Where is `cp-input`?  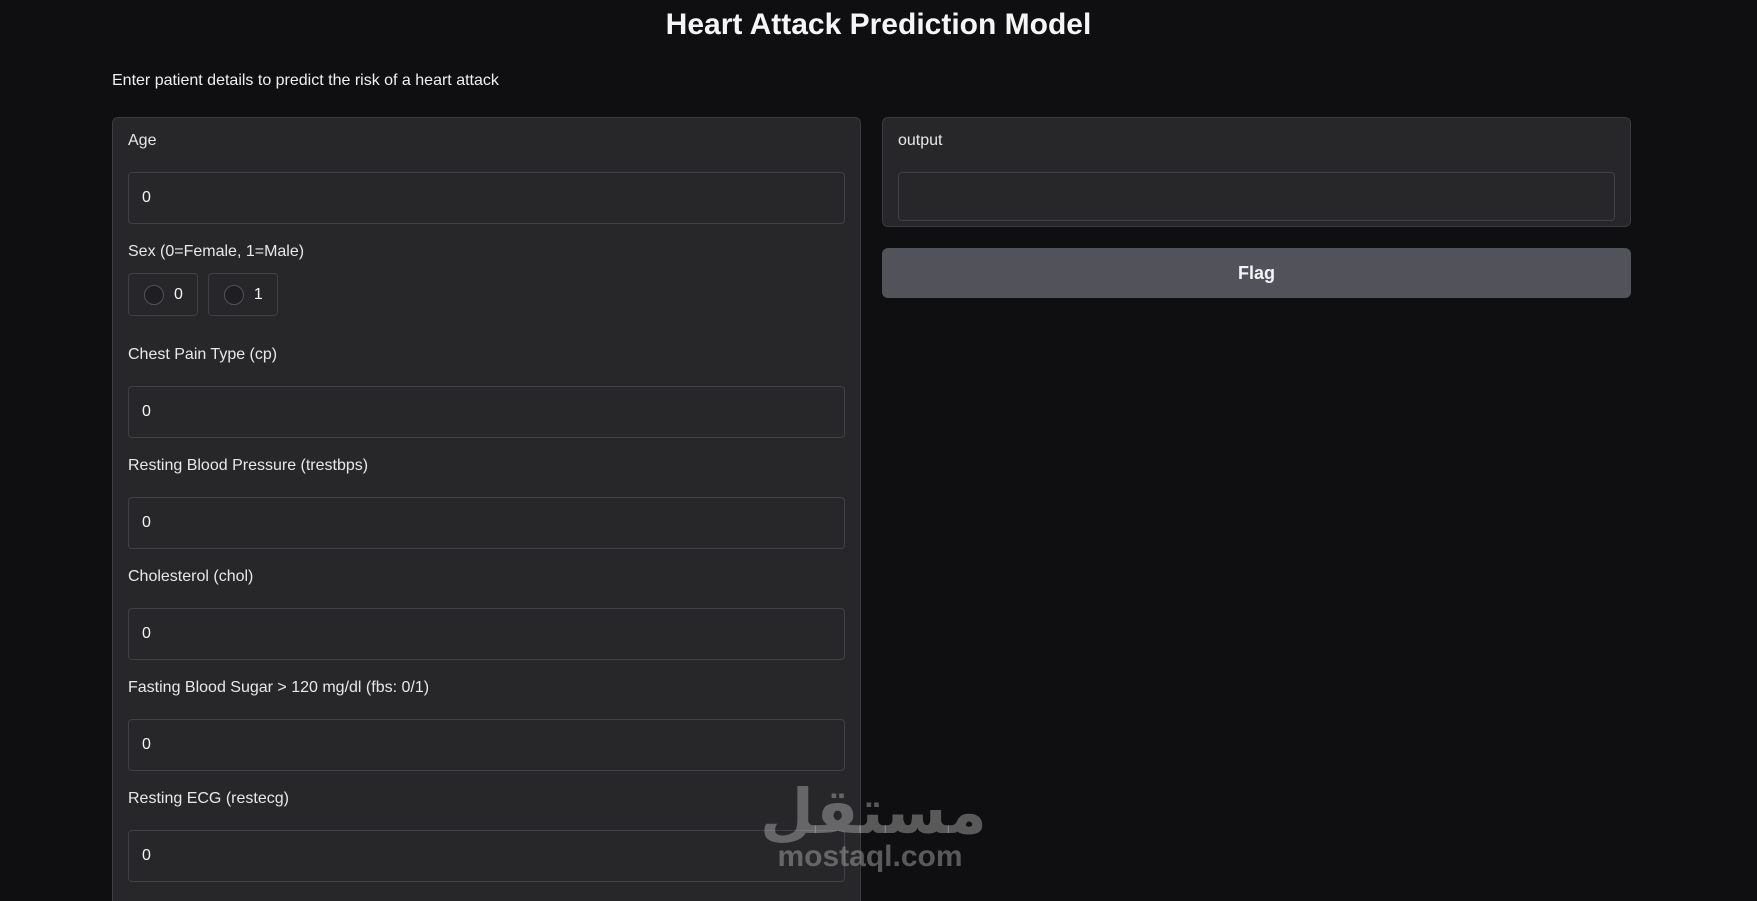
cp-input is located at coordinates (486, 412).